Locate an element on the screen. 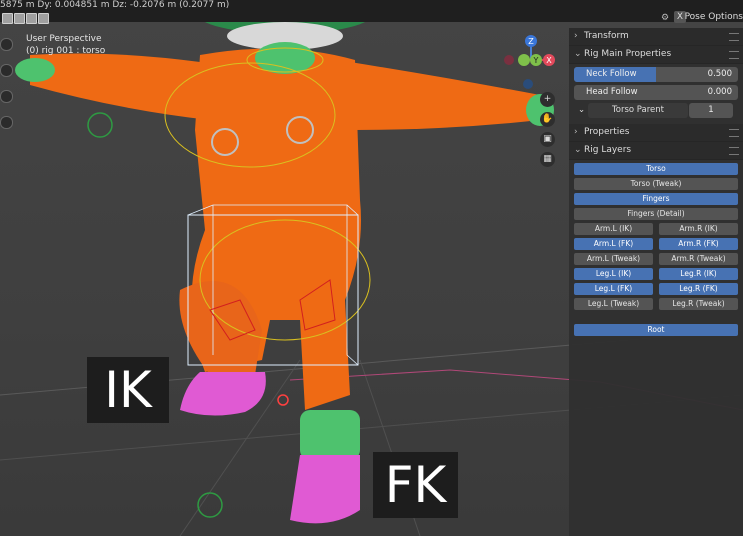 The image size is (743, 536). navigation-gizmo: Z Y X is located at coordinates (531, 63).